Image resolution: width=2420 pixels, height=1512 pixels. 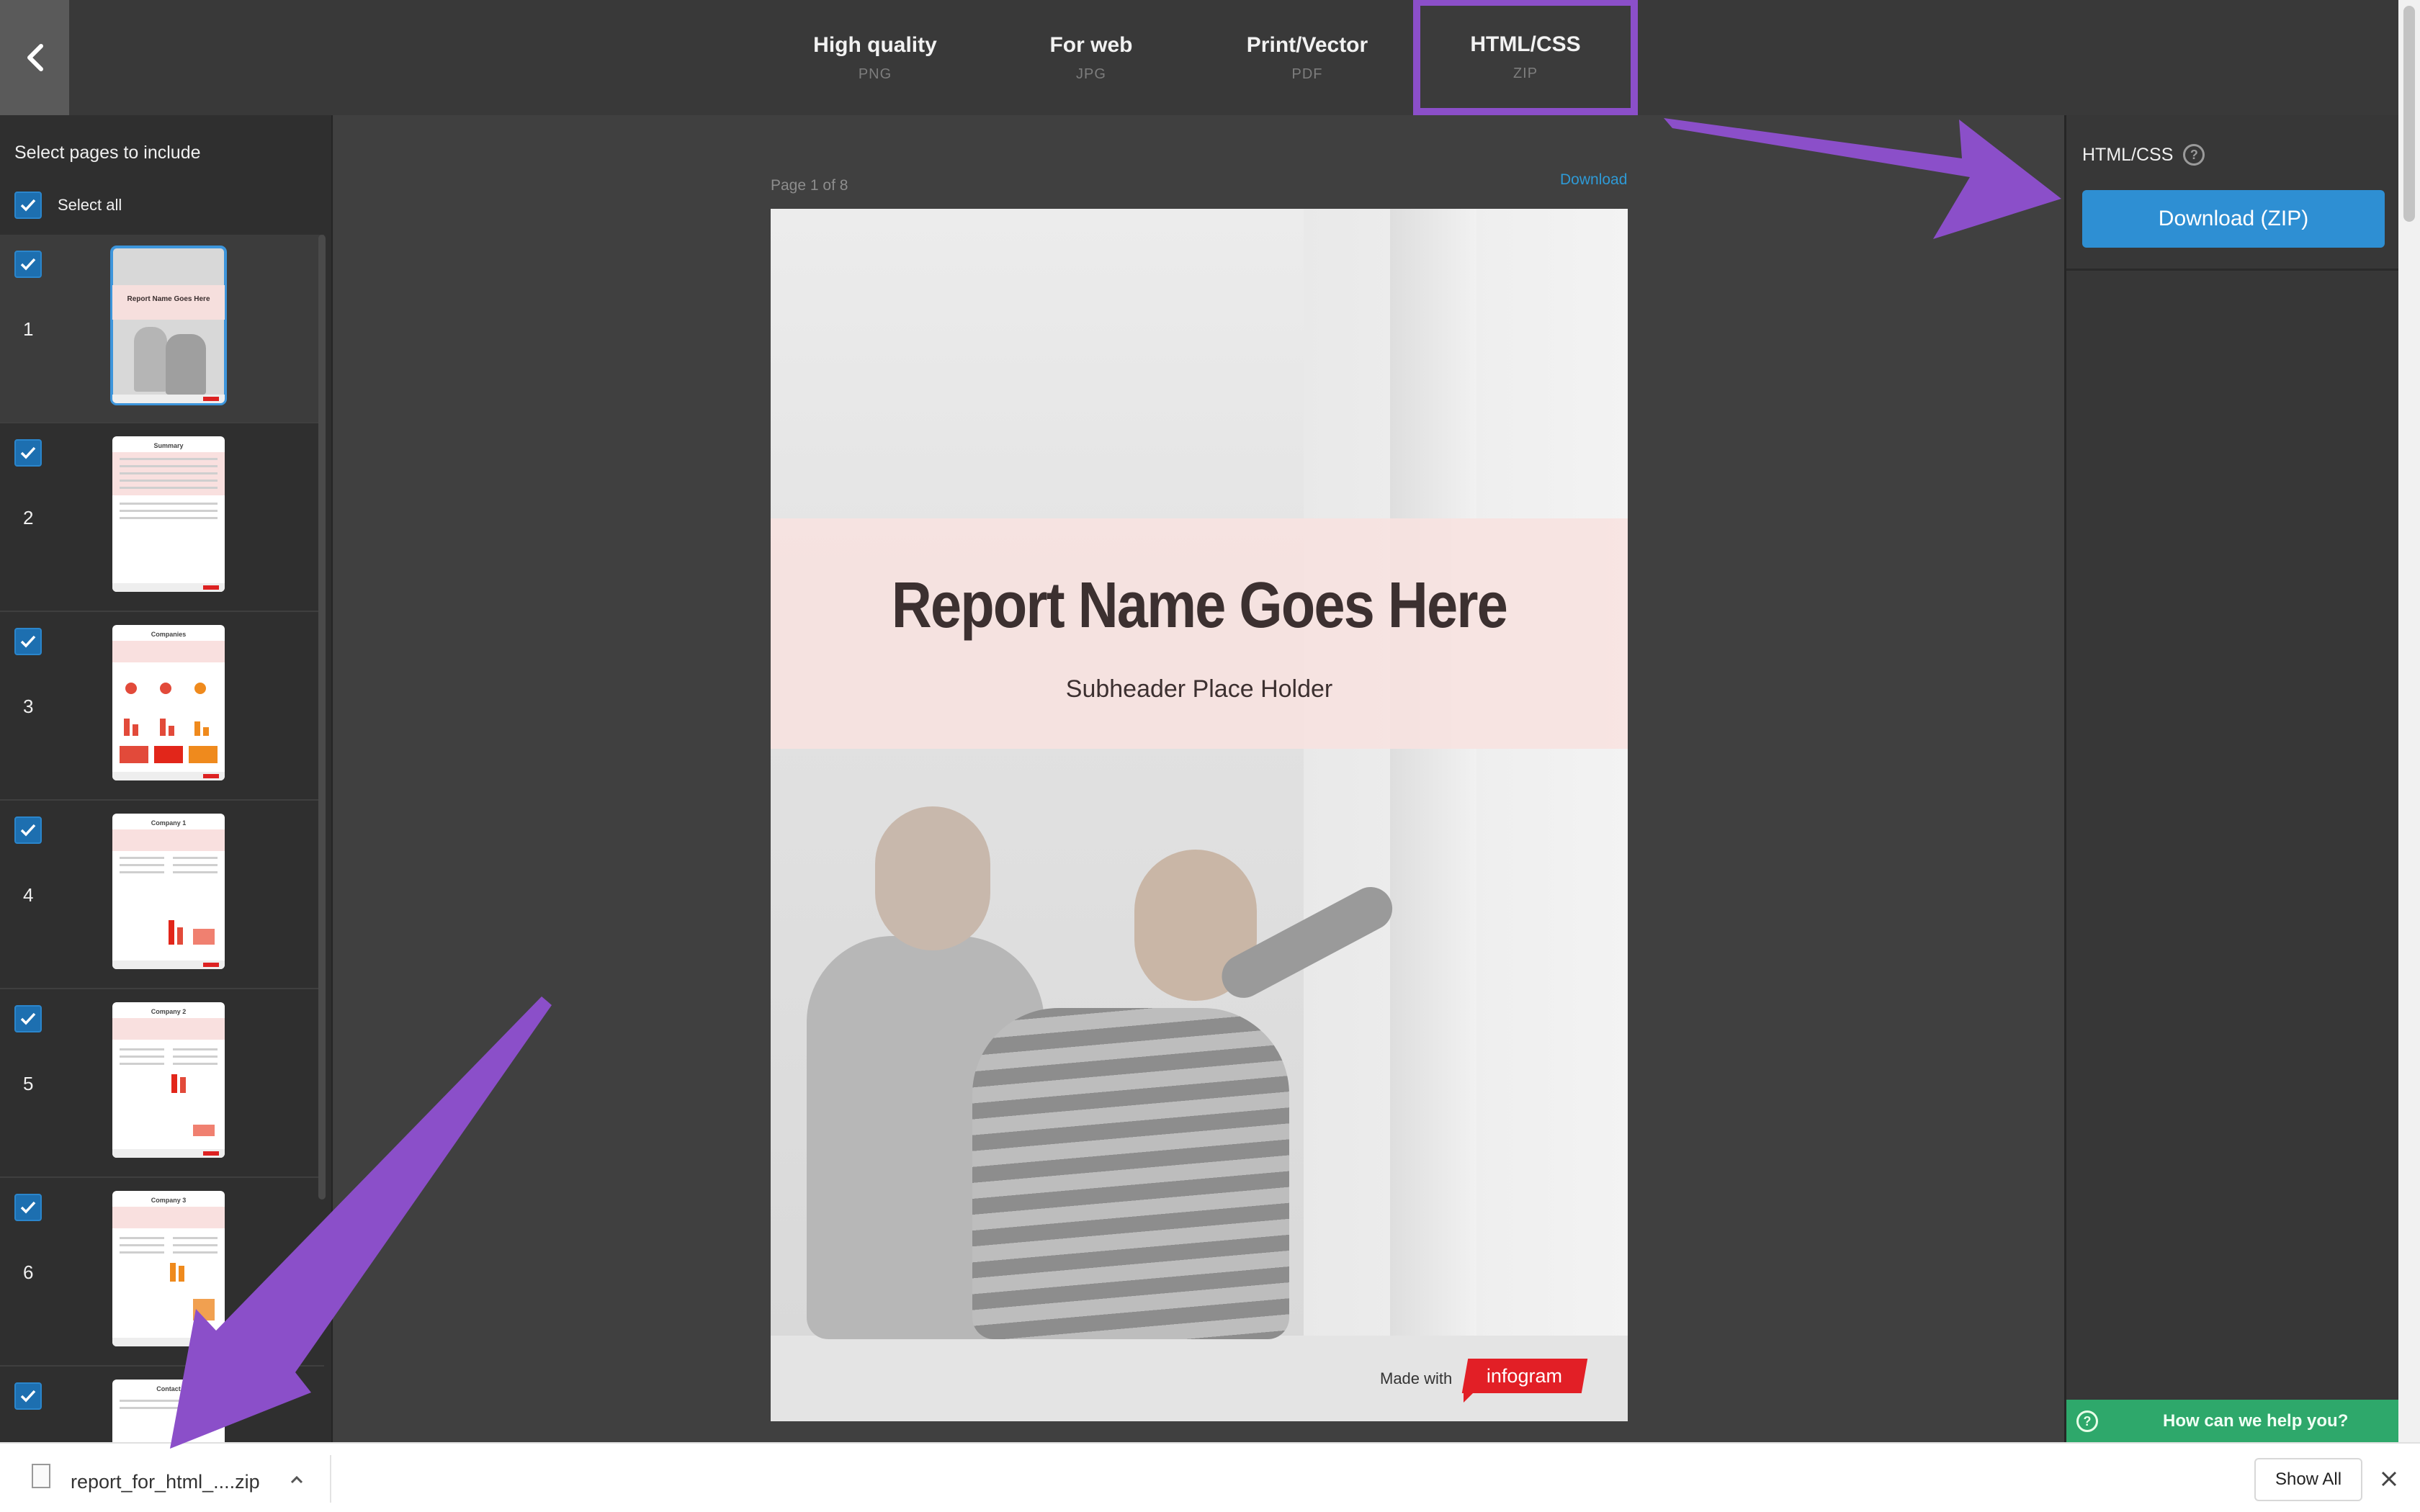 I want to click on page-number: 4, so click(x=28, y=895).